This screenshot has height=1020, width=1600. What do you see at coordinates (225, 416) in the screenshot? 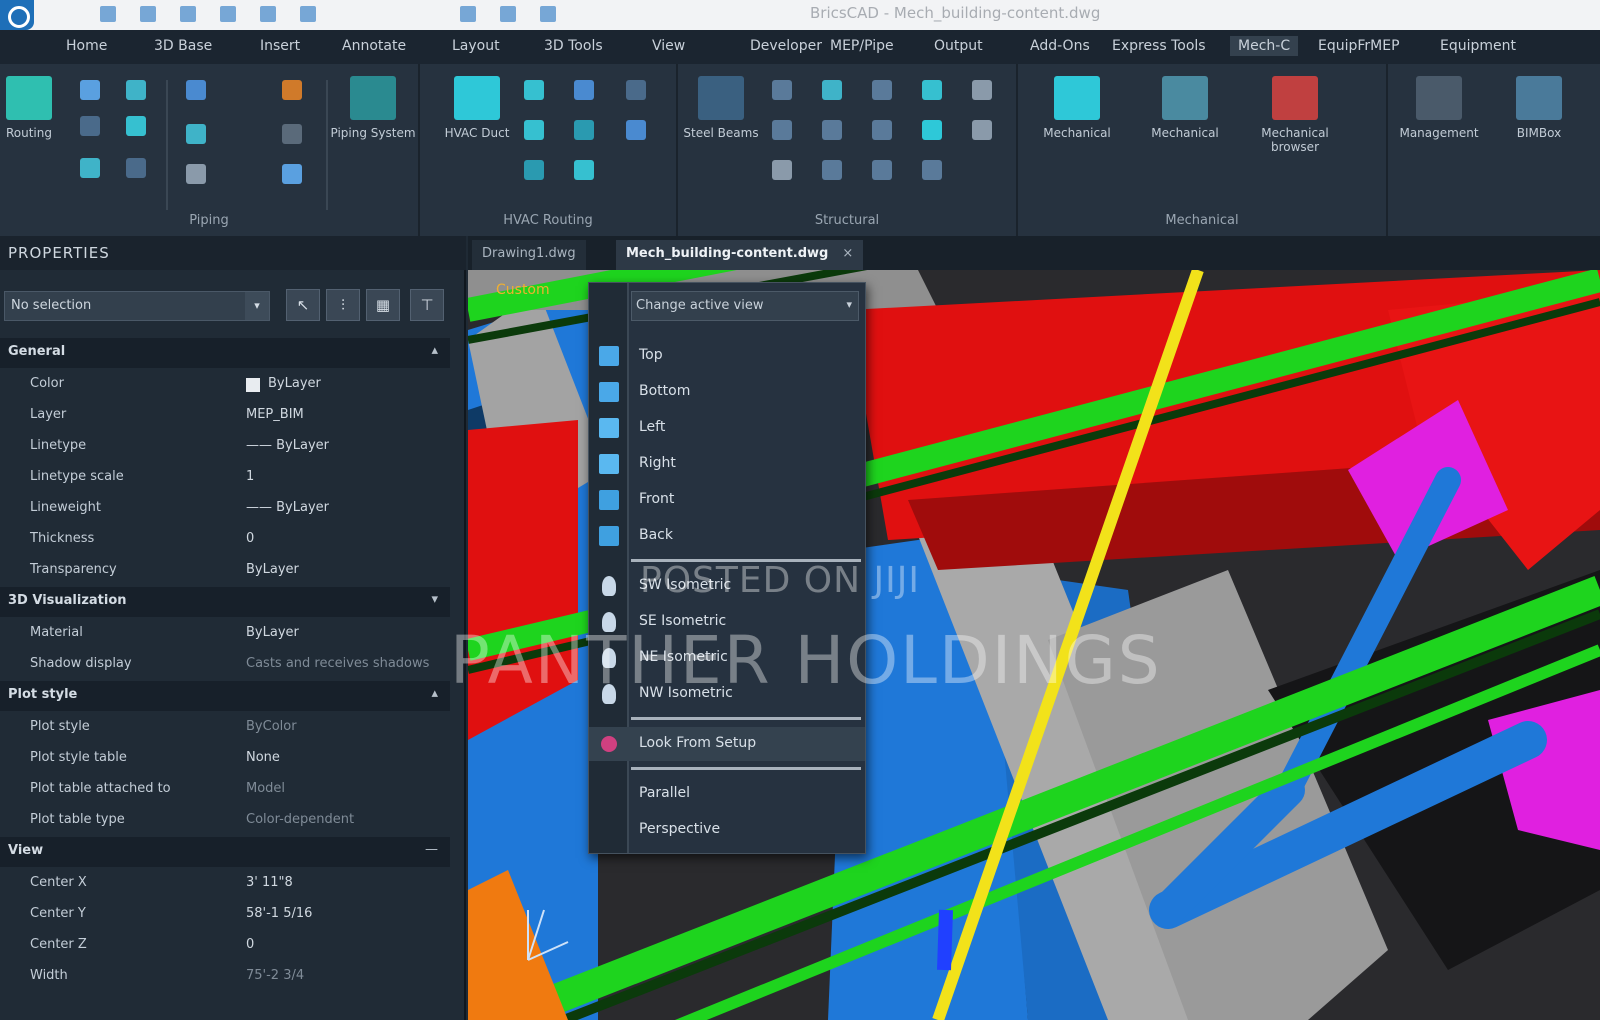
I see `property-row-layer: Layer MEP_BIM` at bounding box center [225, 416].